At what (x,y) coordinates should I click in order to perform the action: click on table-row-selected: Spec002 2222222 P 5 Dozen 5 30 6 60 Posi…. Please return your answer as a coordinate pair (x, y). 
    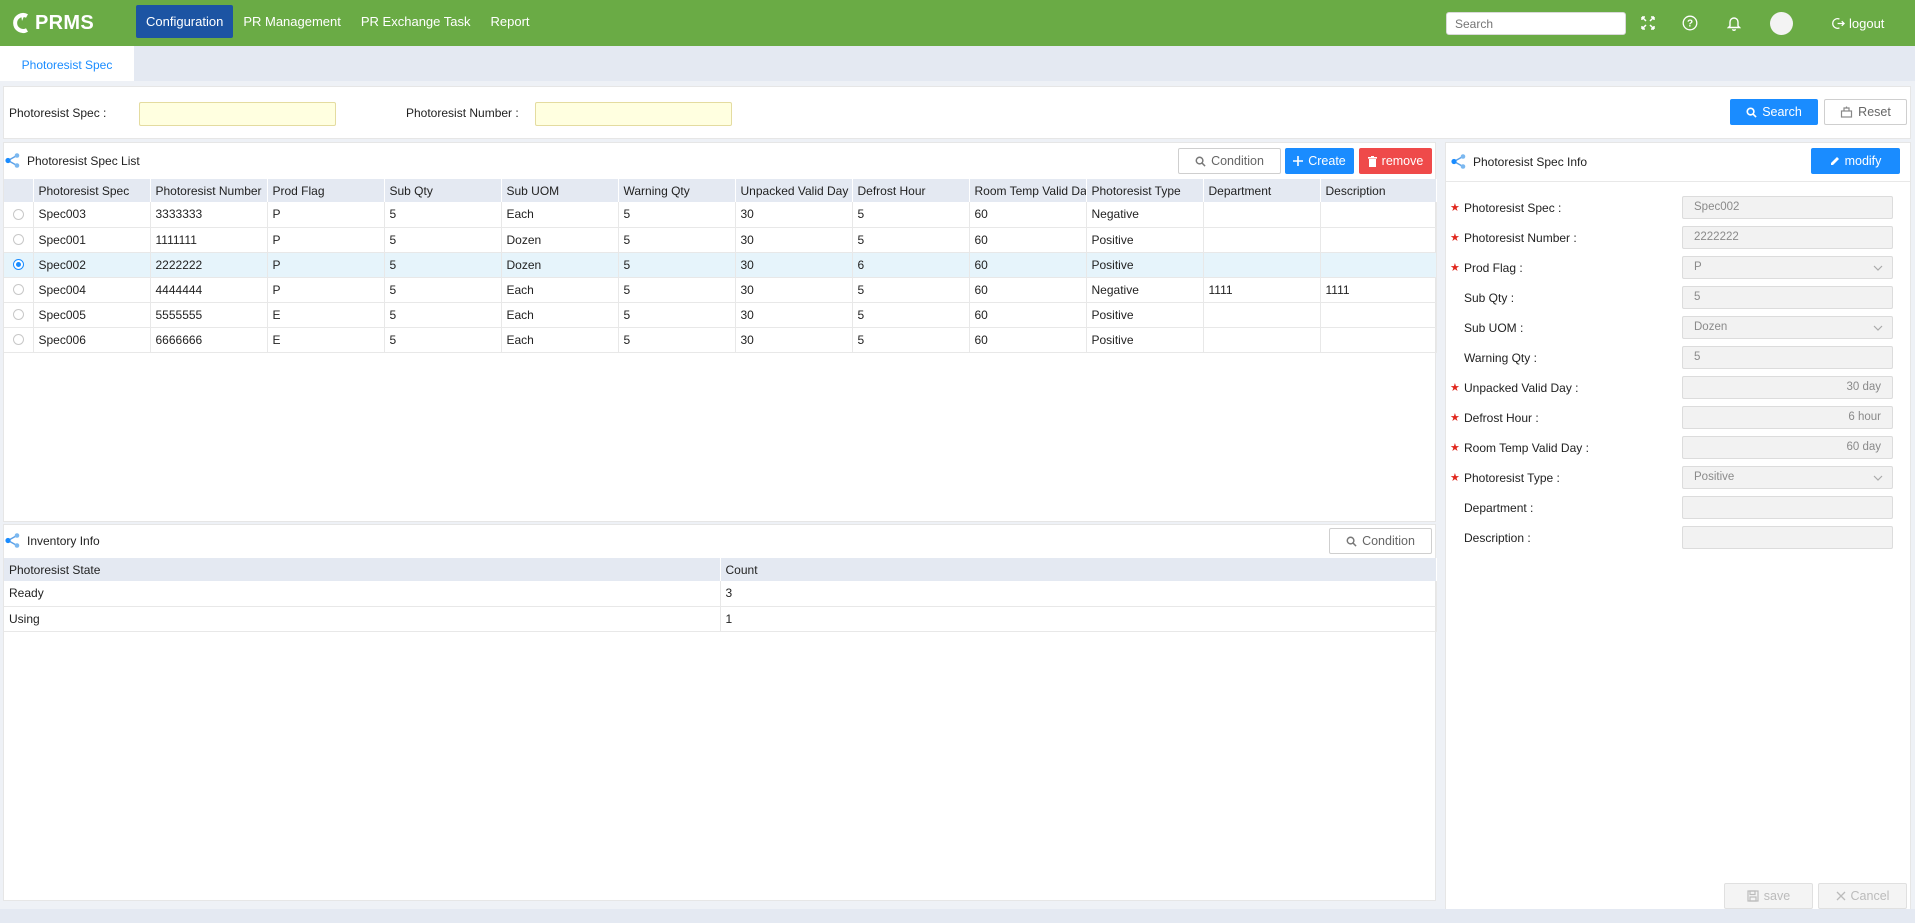
    Looking at the image, I should click on (720, 265).